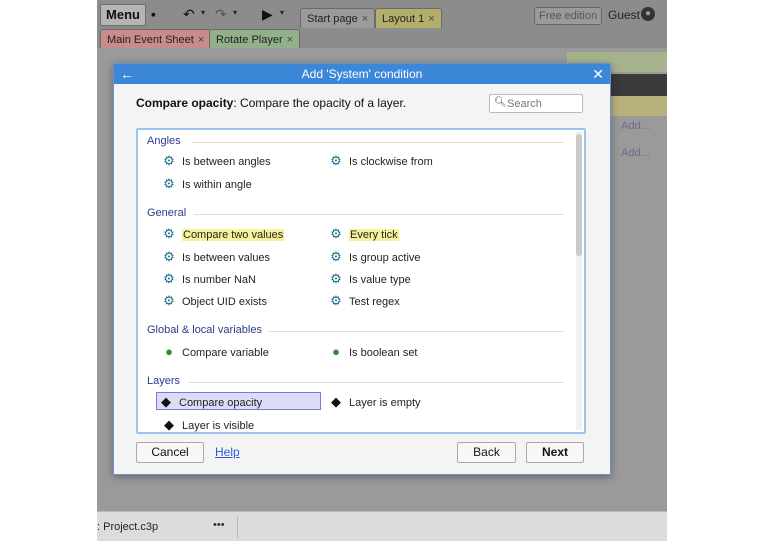 This screenshot has height=541, width=763. I want to click on search-icon: 🔍︎, so click(500, 102).